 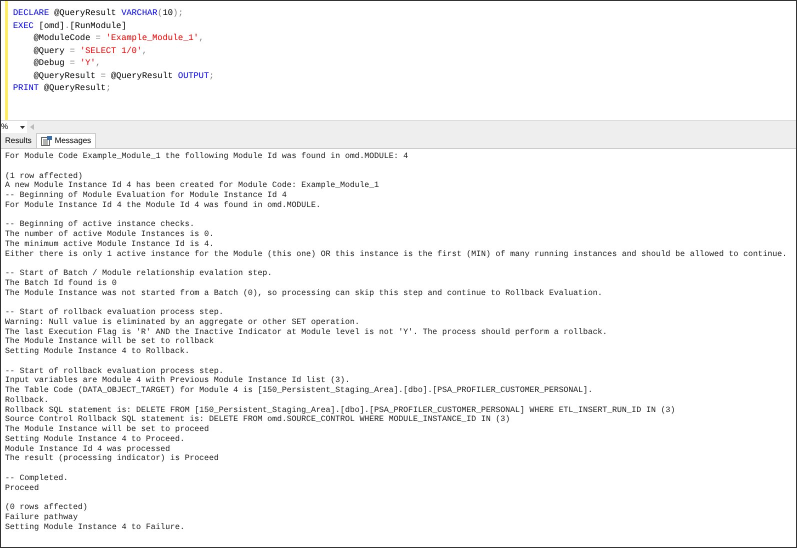 I want to click on message-line: The Batch Id found is 0, so click(x=61, y=283).